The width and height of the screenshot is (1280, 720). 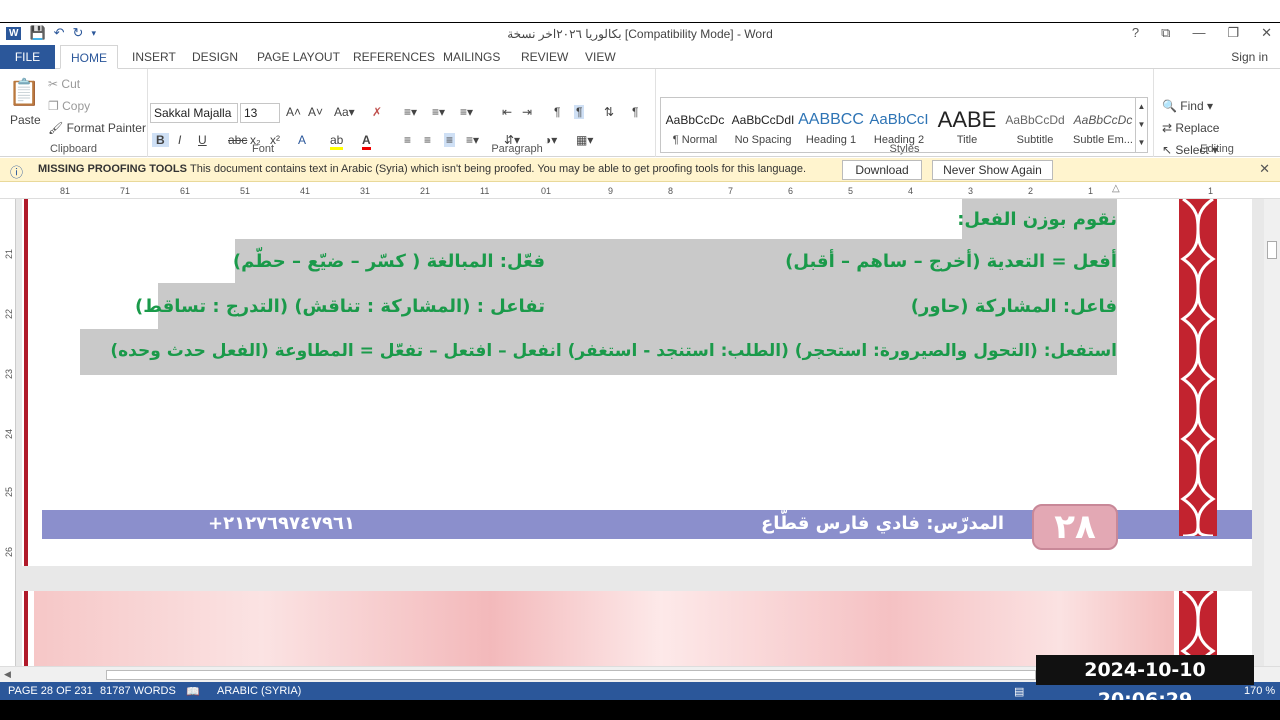 What do you see at coordinates (377, 112) in the screenshot?
I see `clear-formatting-icon: ✗` at bounding box center [377, 112].